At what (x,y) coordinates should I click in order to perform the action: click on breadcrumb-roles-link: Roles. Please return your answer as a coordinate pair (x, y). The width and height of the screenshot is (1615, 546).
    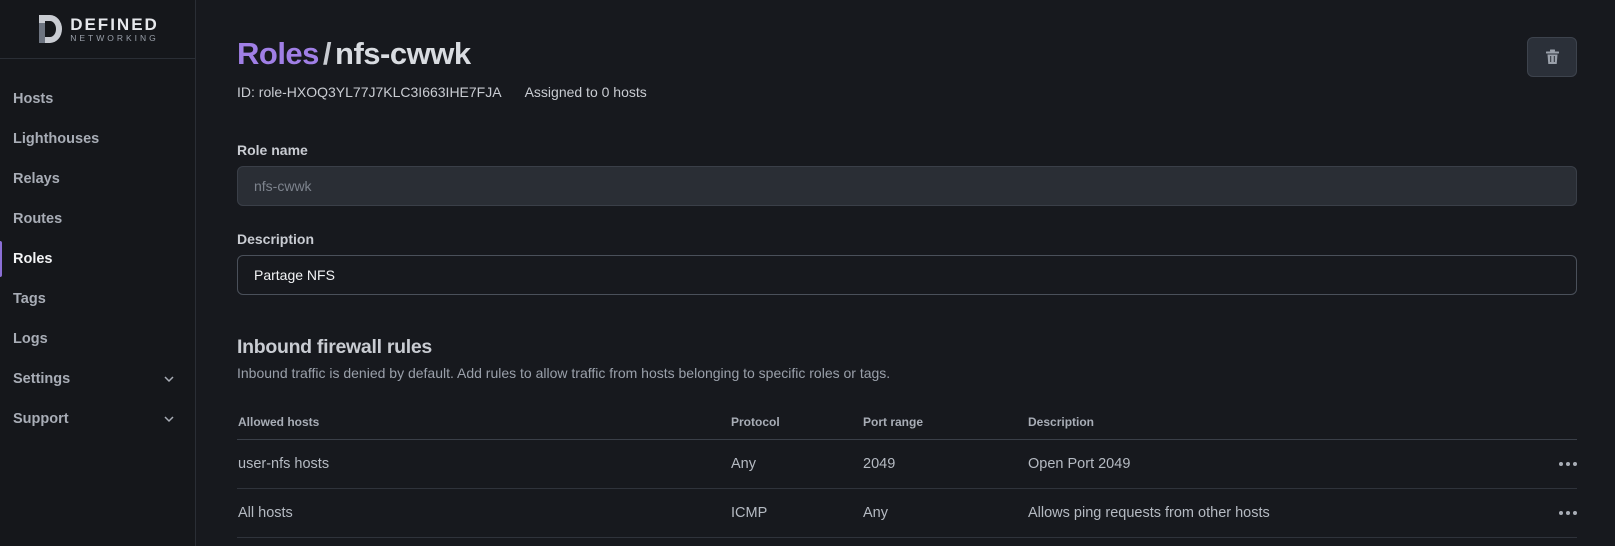
    Looking at the image, I should click on (278, 53).